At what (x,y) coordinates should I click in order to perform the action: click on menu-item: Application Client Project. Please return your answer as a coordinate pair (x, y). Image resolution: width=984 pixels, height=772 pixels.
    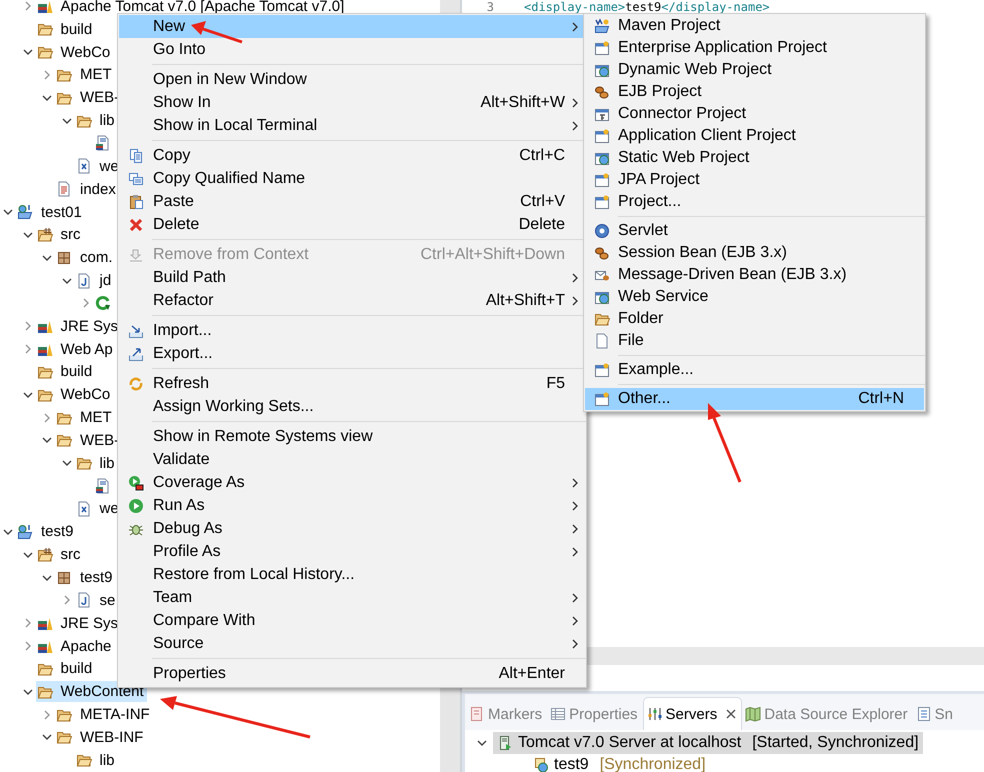
    Looking at the image, I should click on (754, 136).